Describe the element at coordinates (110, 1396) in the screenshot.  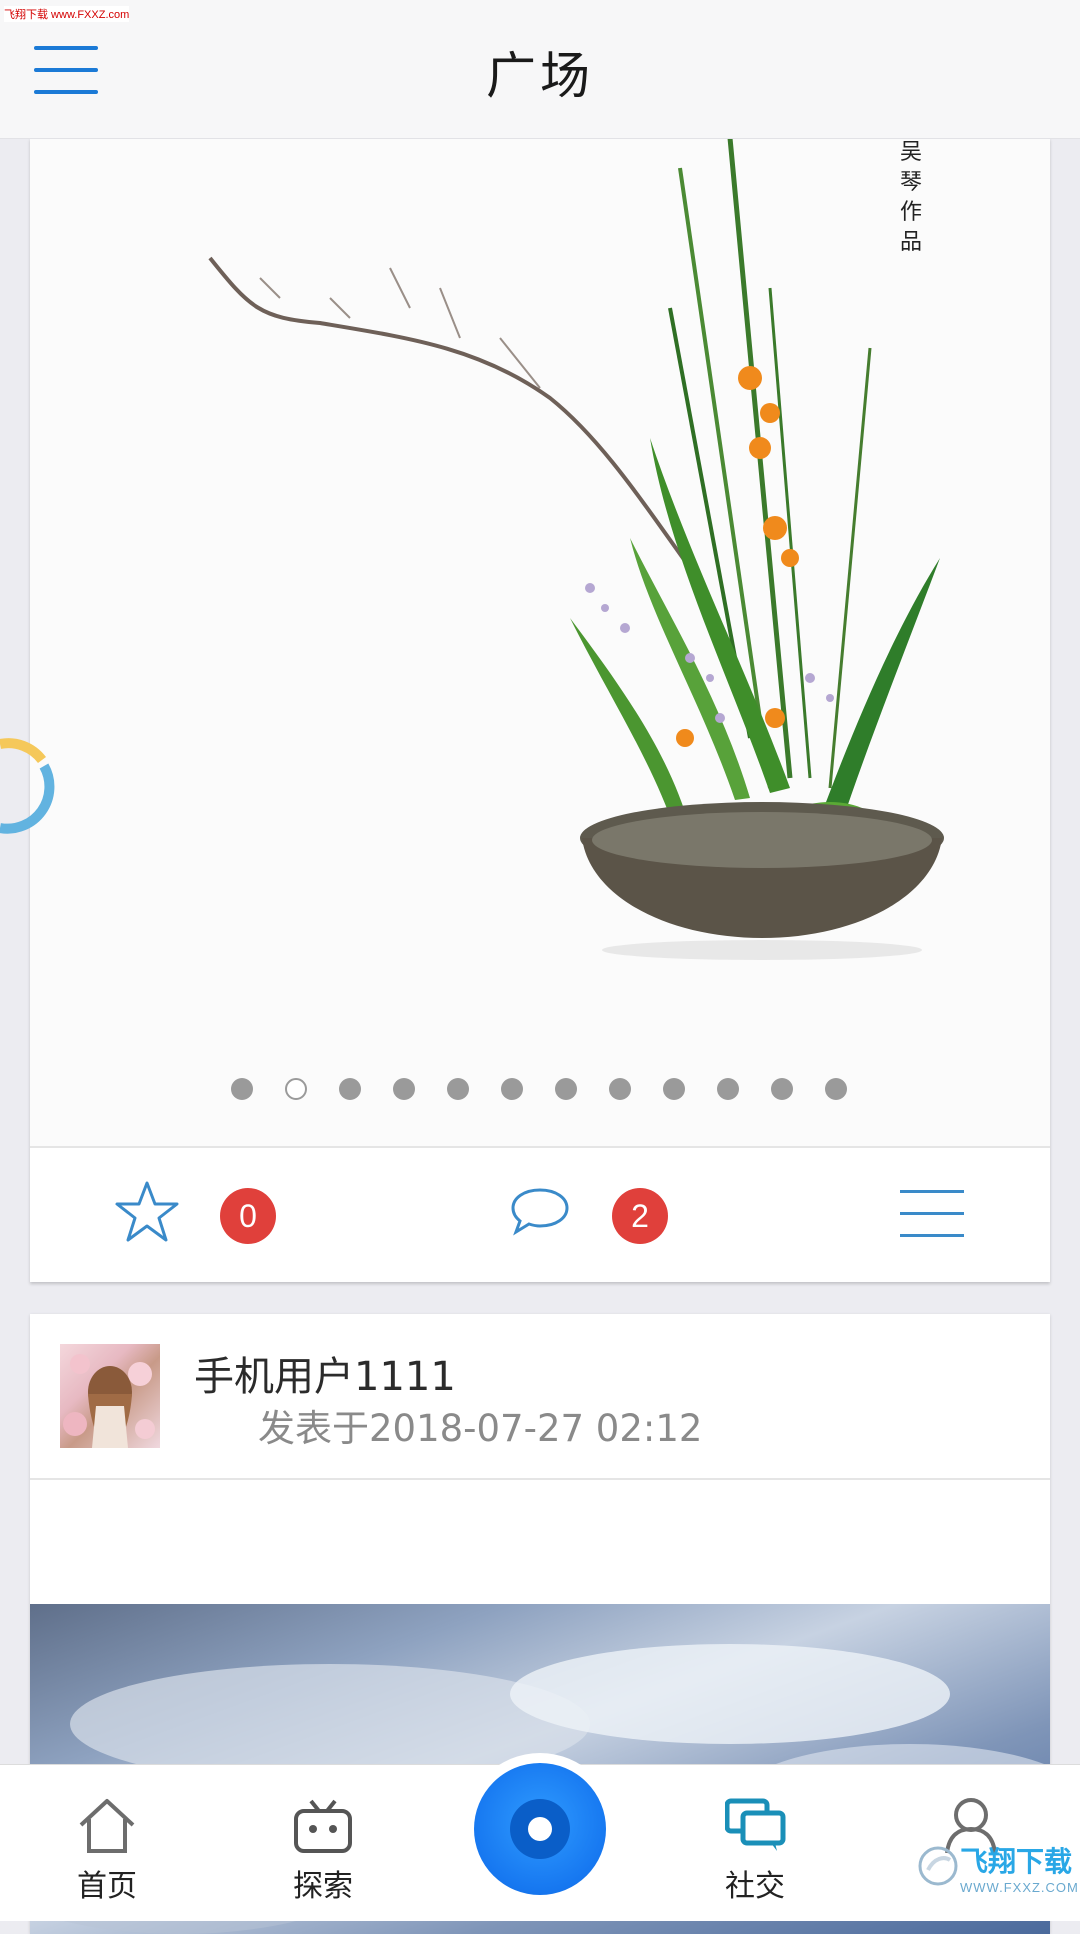
I see `avatar` at that location.